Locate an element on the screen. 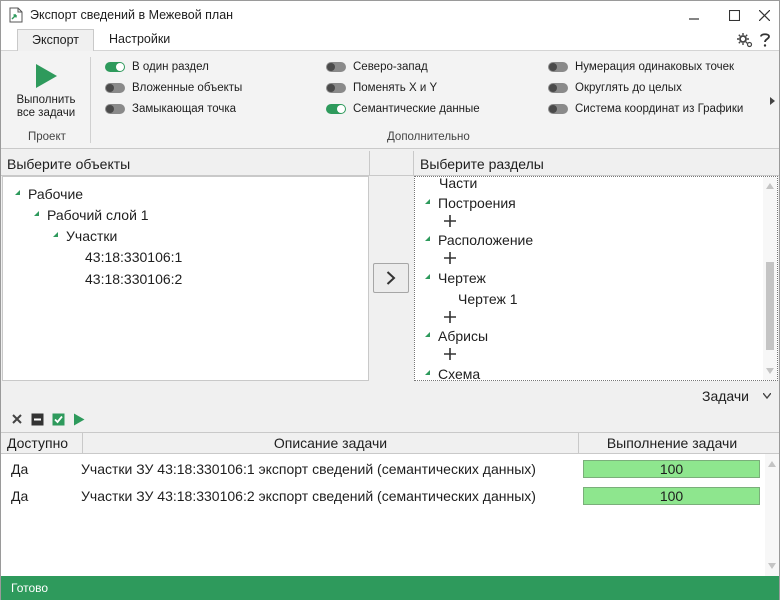 The image size is (780, 600). scrollbar-thumb is located at coordinates (770, 306).